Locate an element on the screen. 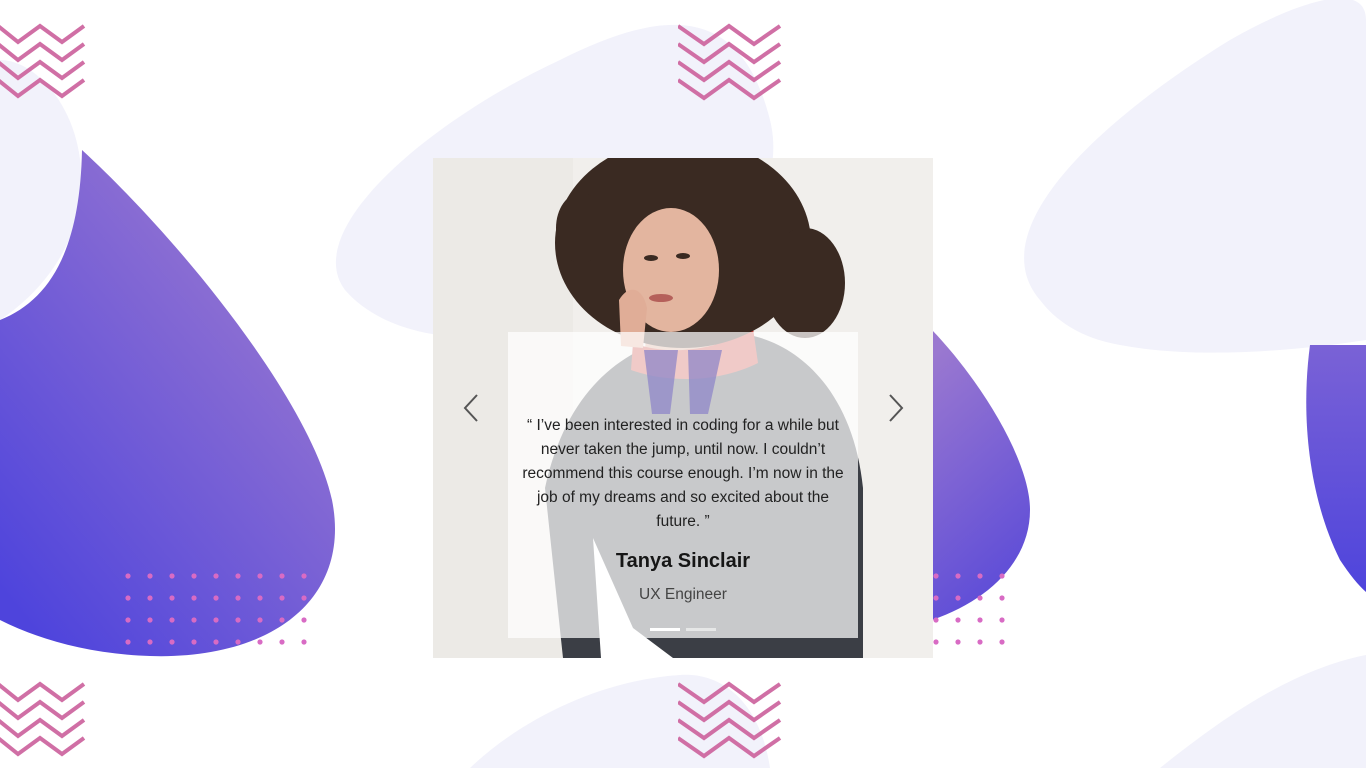  light-blob-bottom-right is located at coordinates (1263, 711).